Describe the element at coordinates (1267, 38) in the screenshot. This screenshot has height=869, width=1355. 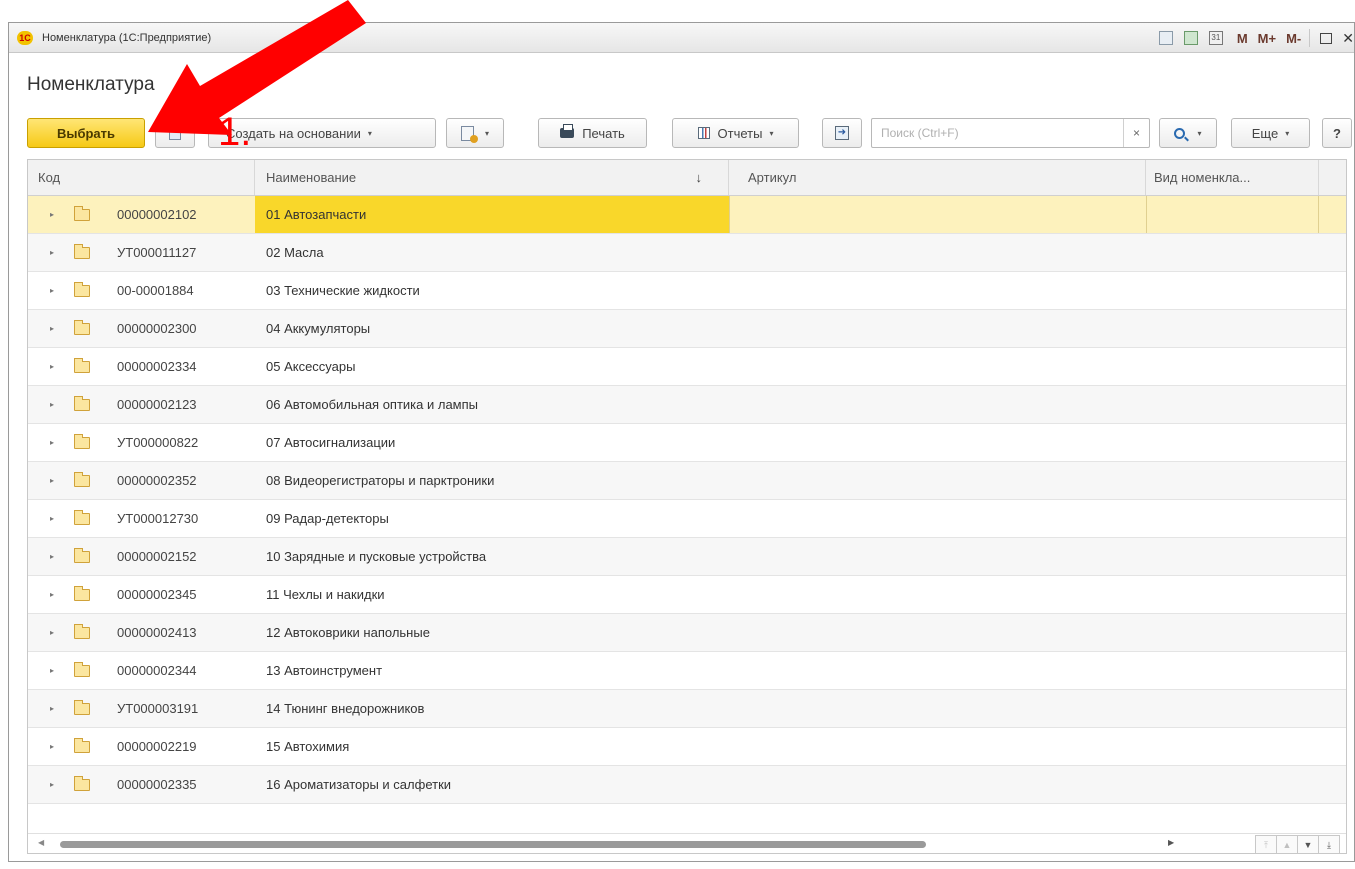
I see `memory-plus-button: M+` at that location.